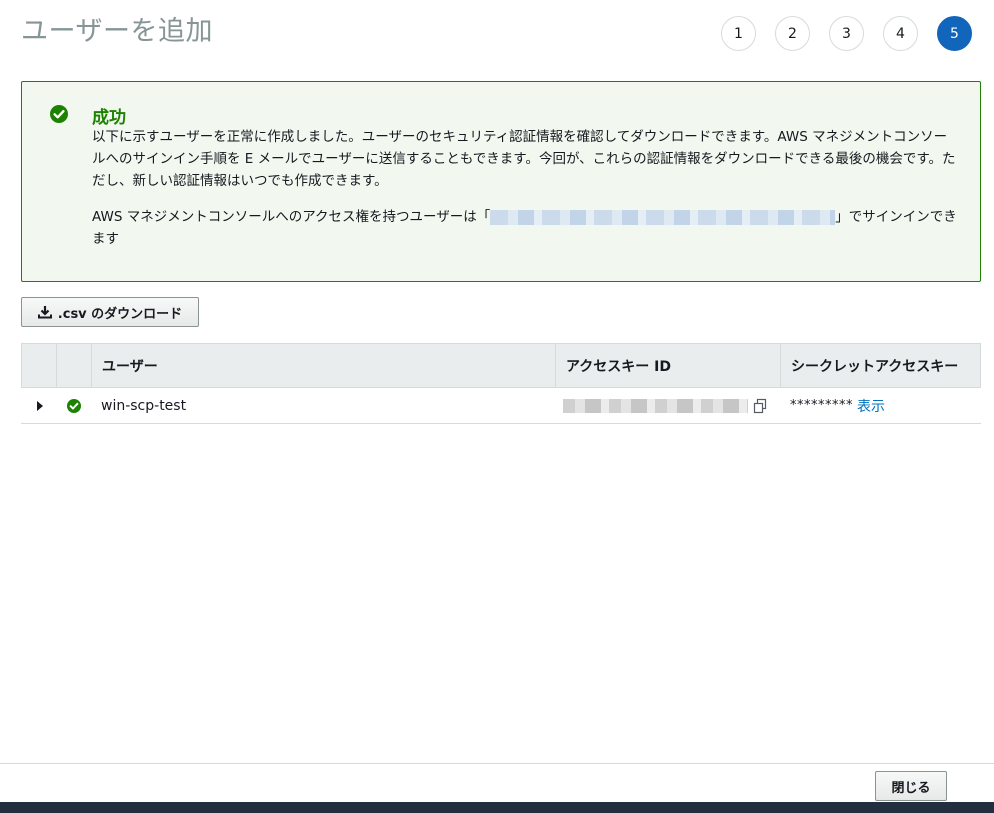 This screenshot has width=994, height=813. Describe the element at coordinates (38, 365) in the screenshot. I see `header-expand-column` at that location.